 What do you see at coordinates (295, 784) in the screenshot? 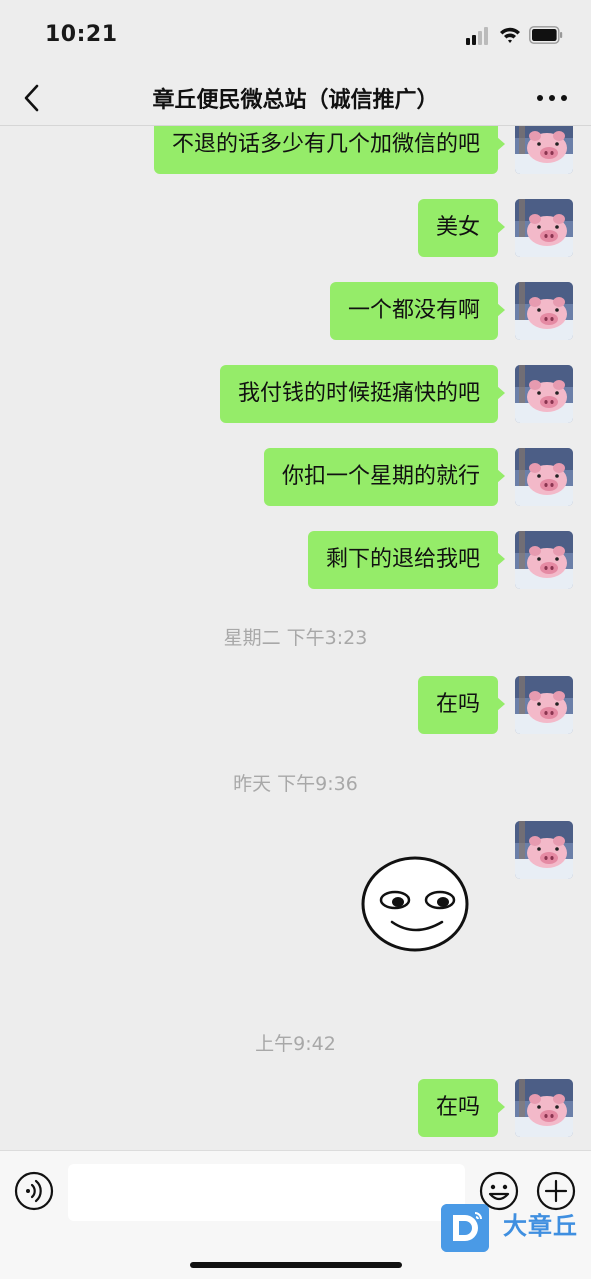
I see `timestamp: 昨天 下午9:36` at bounding box center [295, 784].